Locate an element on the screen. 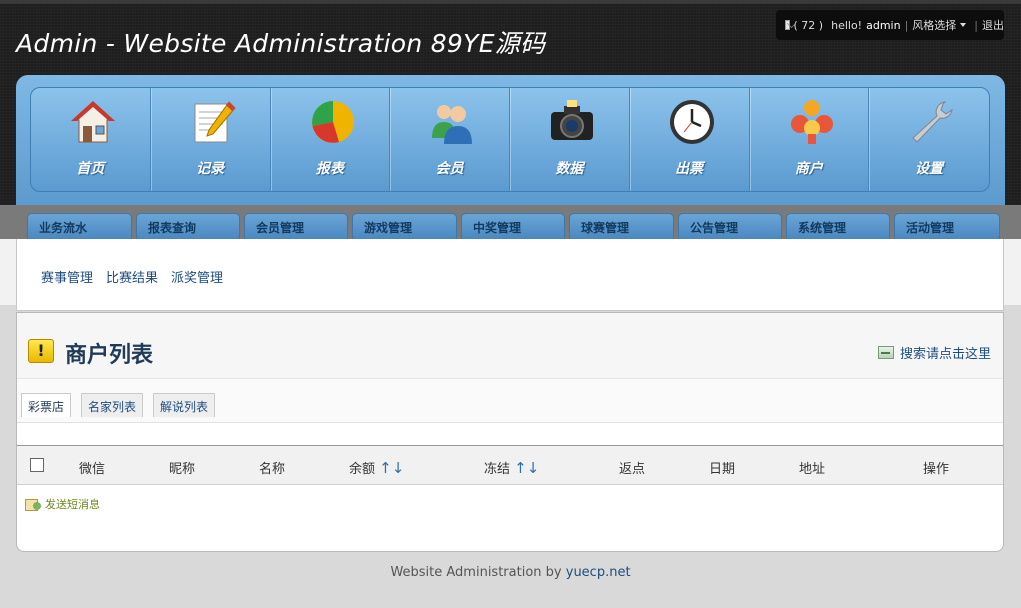 Image resolution: width=1021 pixels, height=608 pixels. column-wechat: 微信 is located at coordinates (92, 469).